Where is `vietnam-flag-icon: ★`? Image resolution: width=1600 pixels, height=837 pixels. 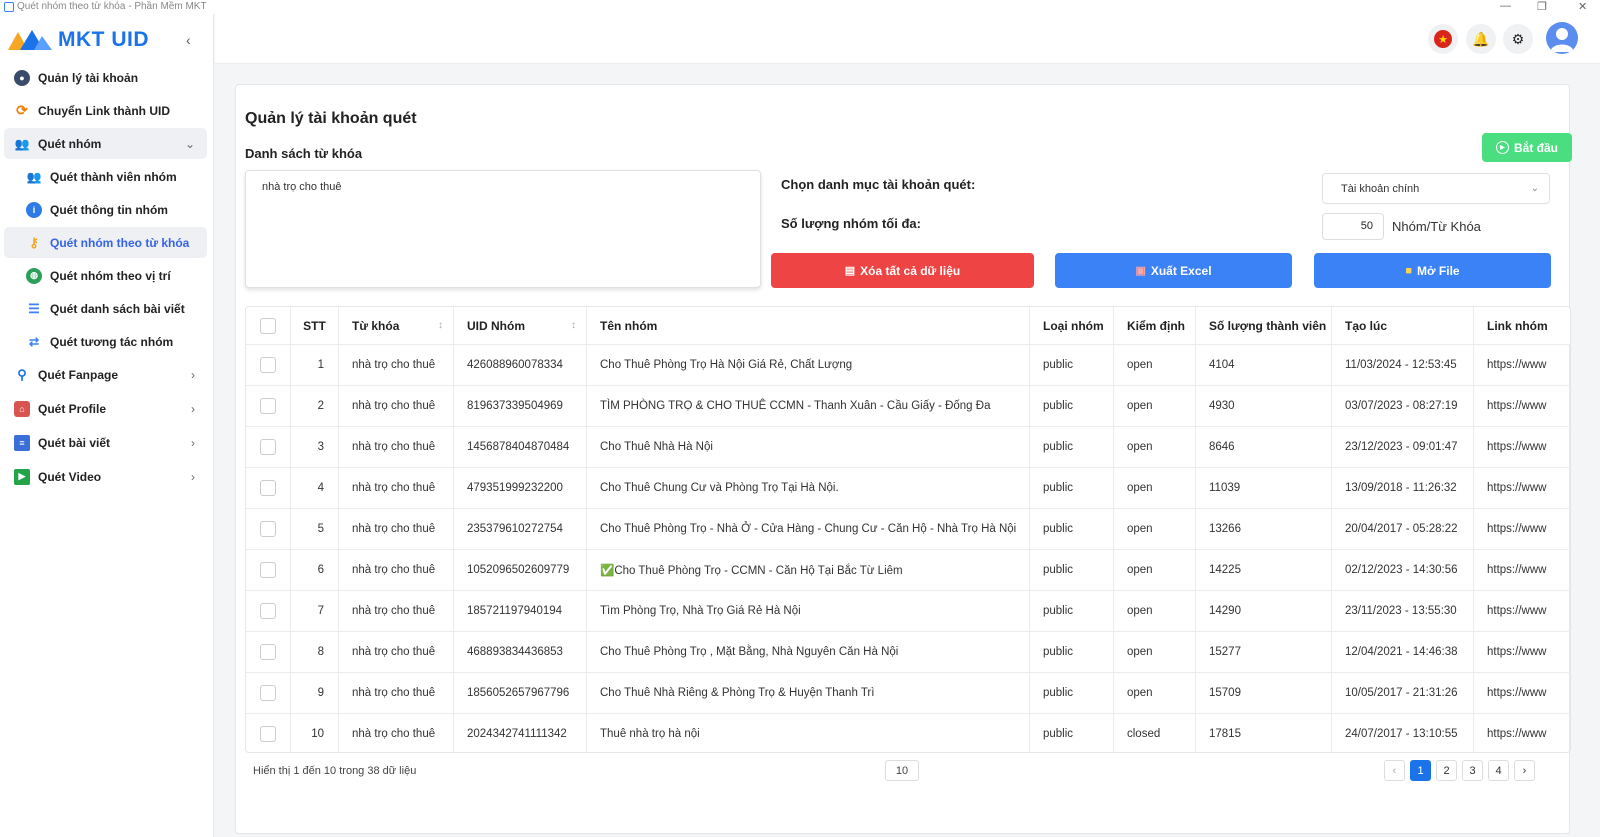
vietnam-flag-icon: ★ is located at coordinates (1443, 39).